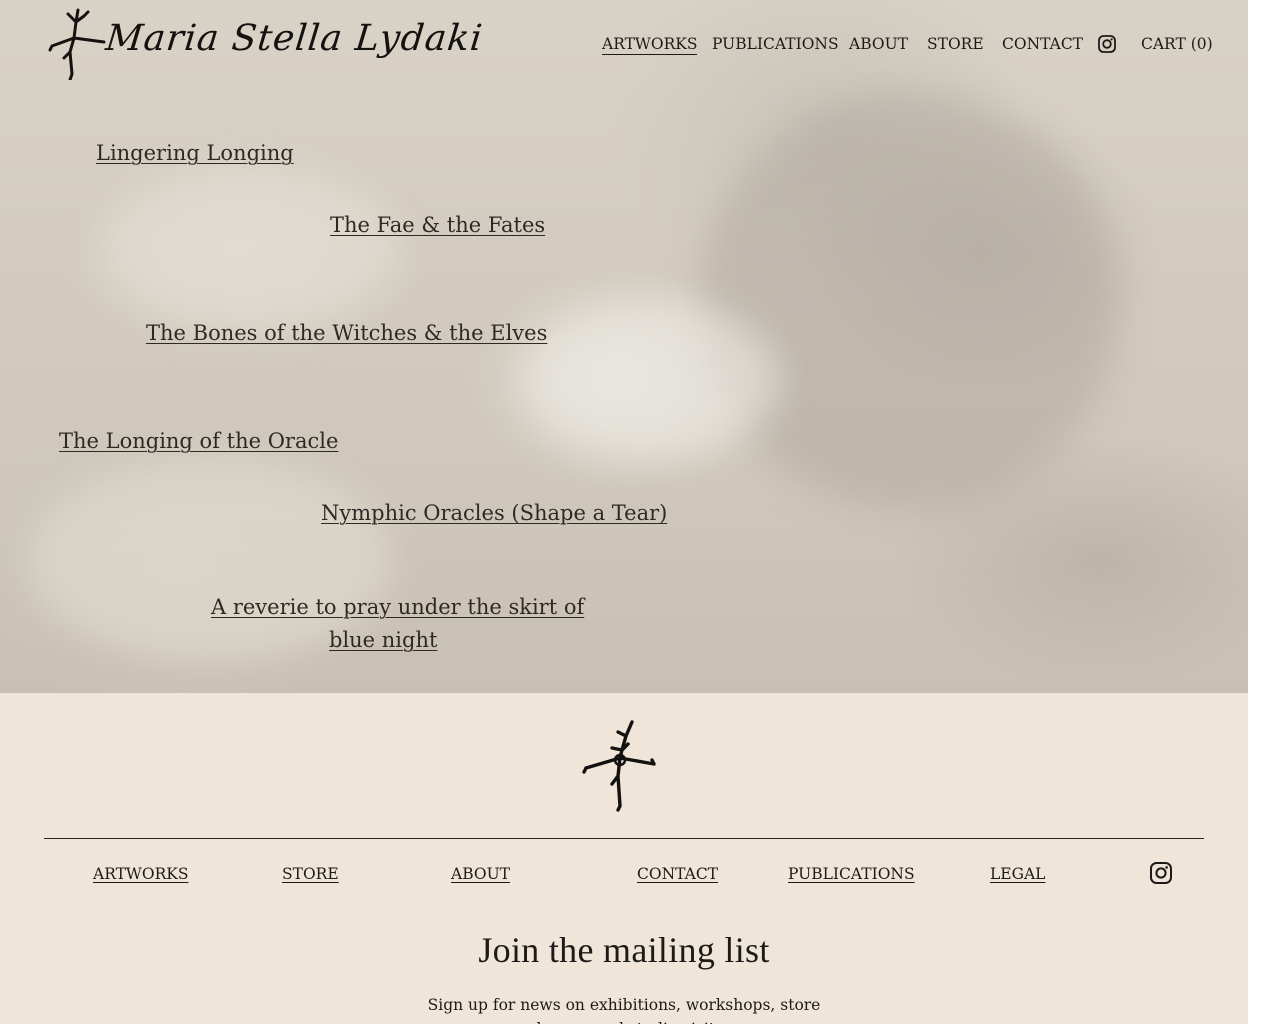 This screenshot has width=1280, height=1024. I want to click on artwork-link-fae-and-fates: The Fae & the Fates, so click(437, 225).